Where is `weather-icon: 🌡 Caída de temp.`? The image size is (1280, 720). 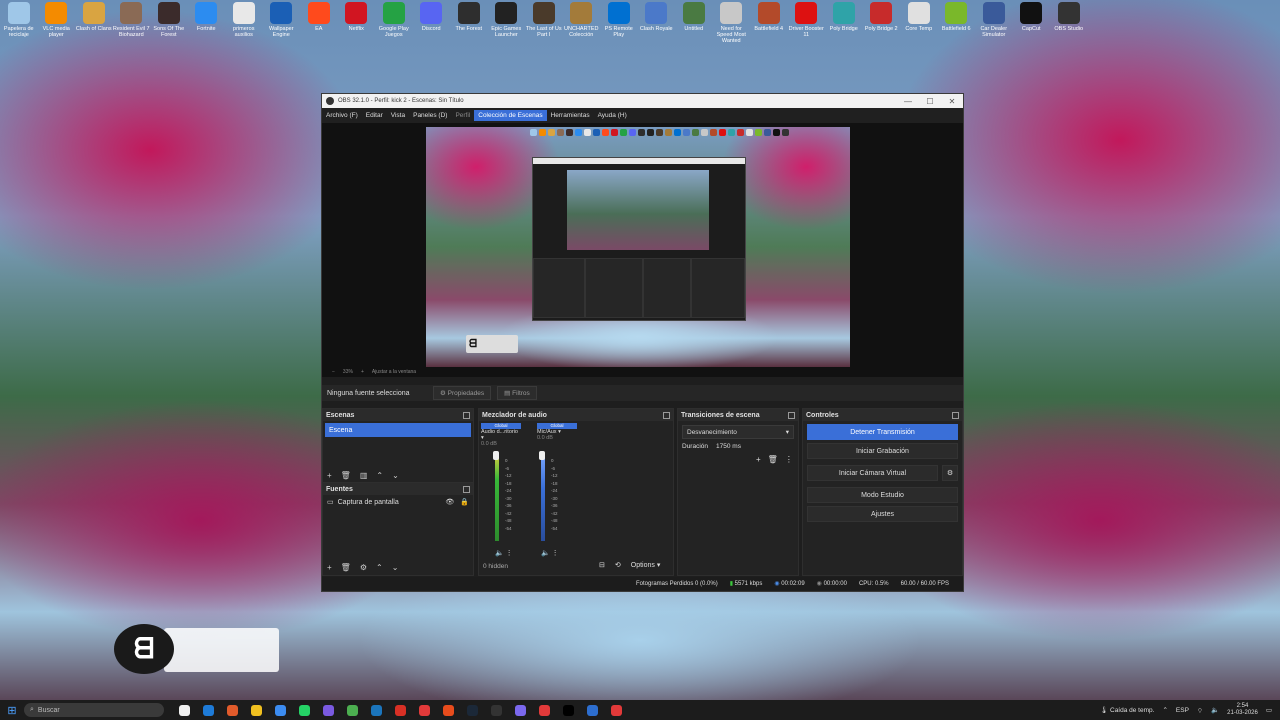
weather-icon: 🌡 Caída de temp. is located at coordinates (1127, 710).